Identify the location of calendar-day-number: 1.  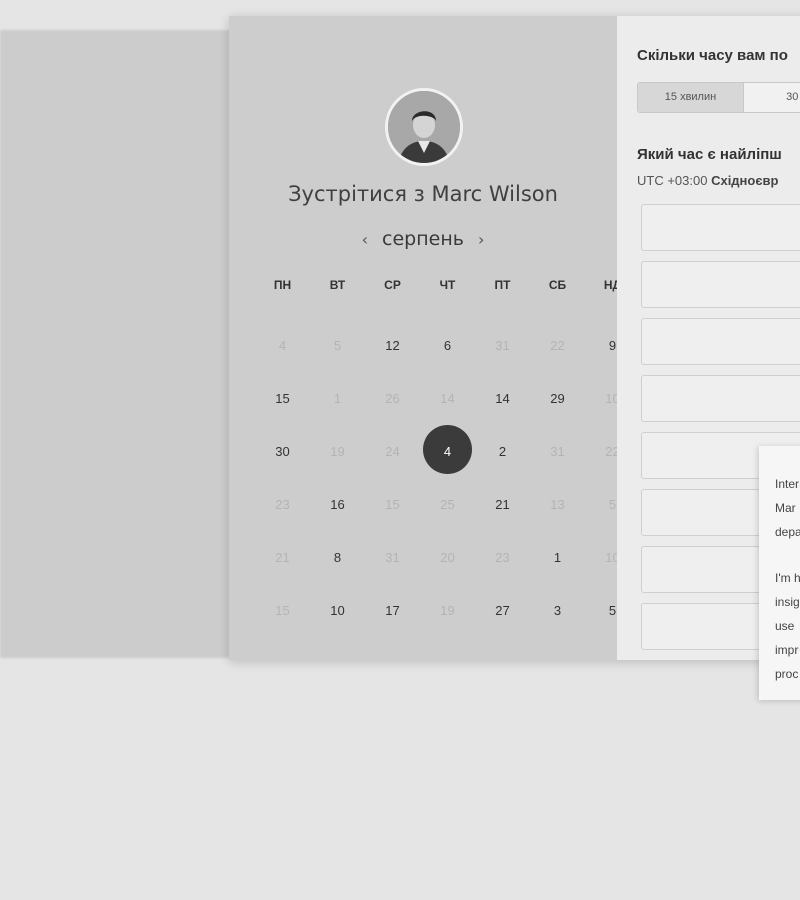
(337, 398).